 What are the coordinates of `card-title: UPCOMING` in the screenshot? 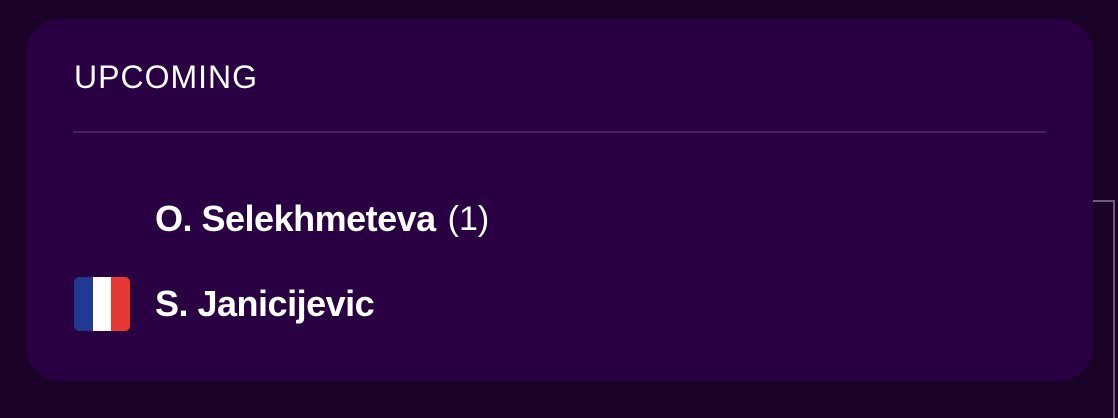 It's located at (166, 77).